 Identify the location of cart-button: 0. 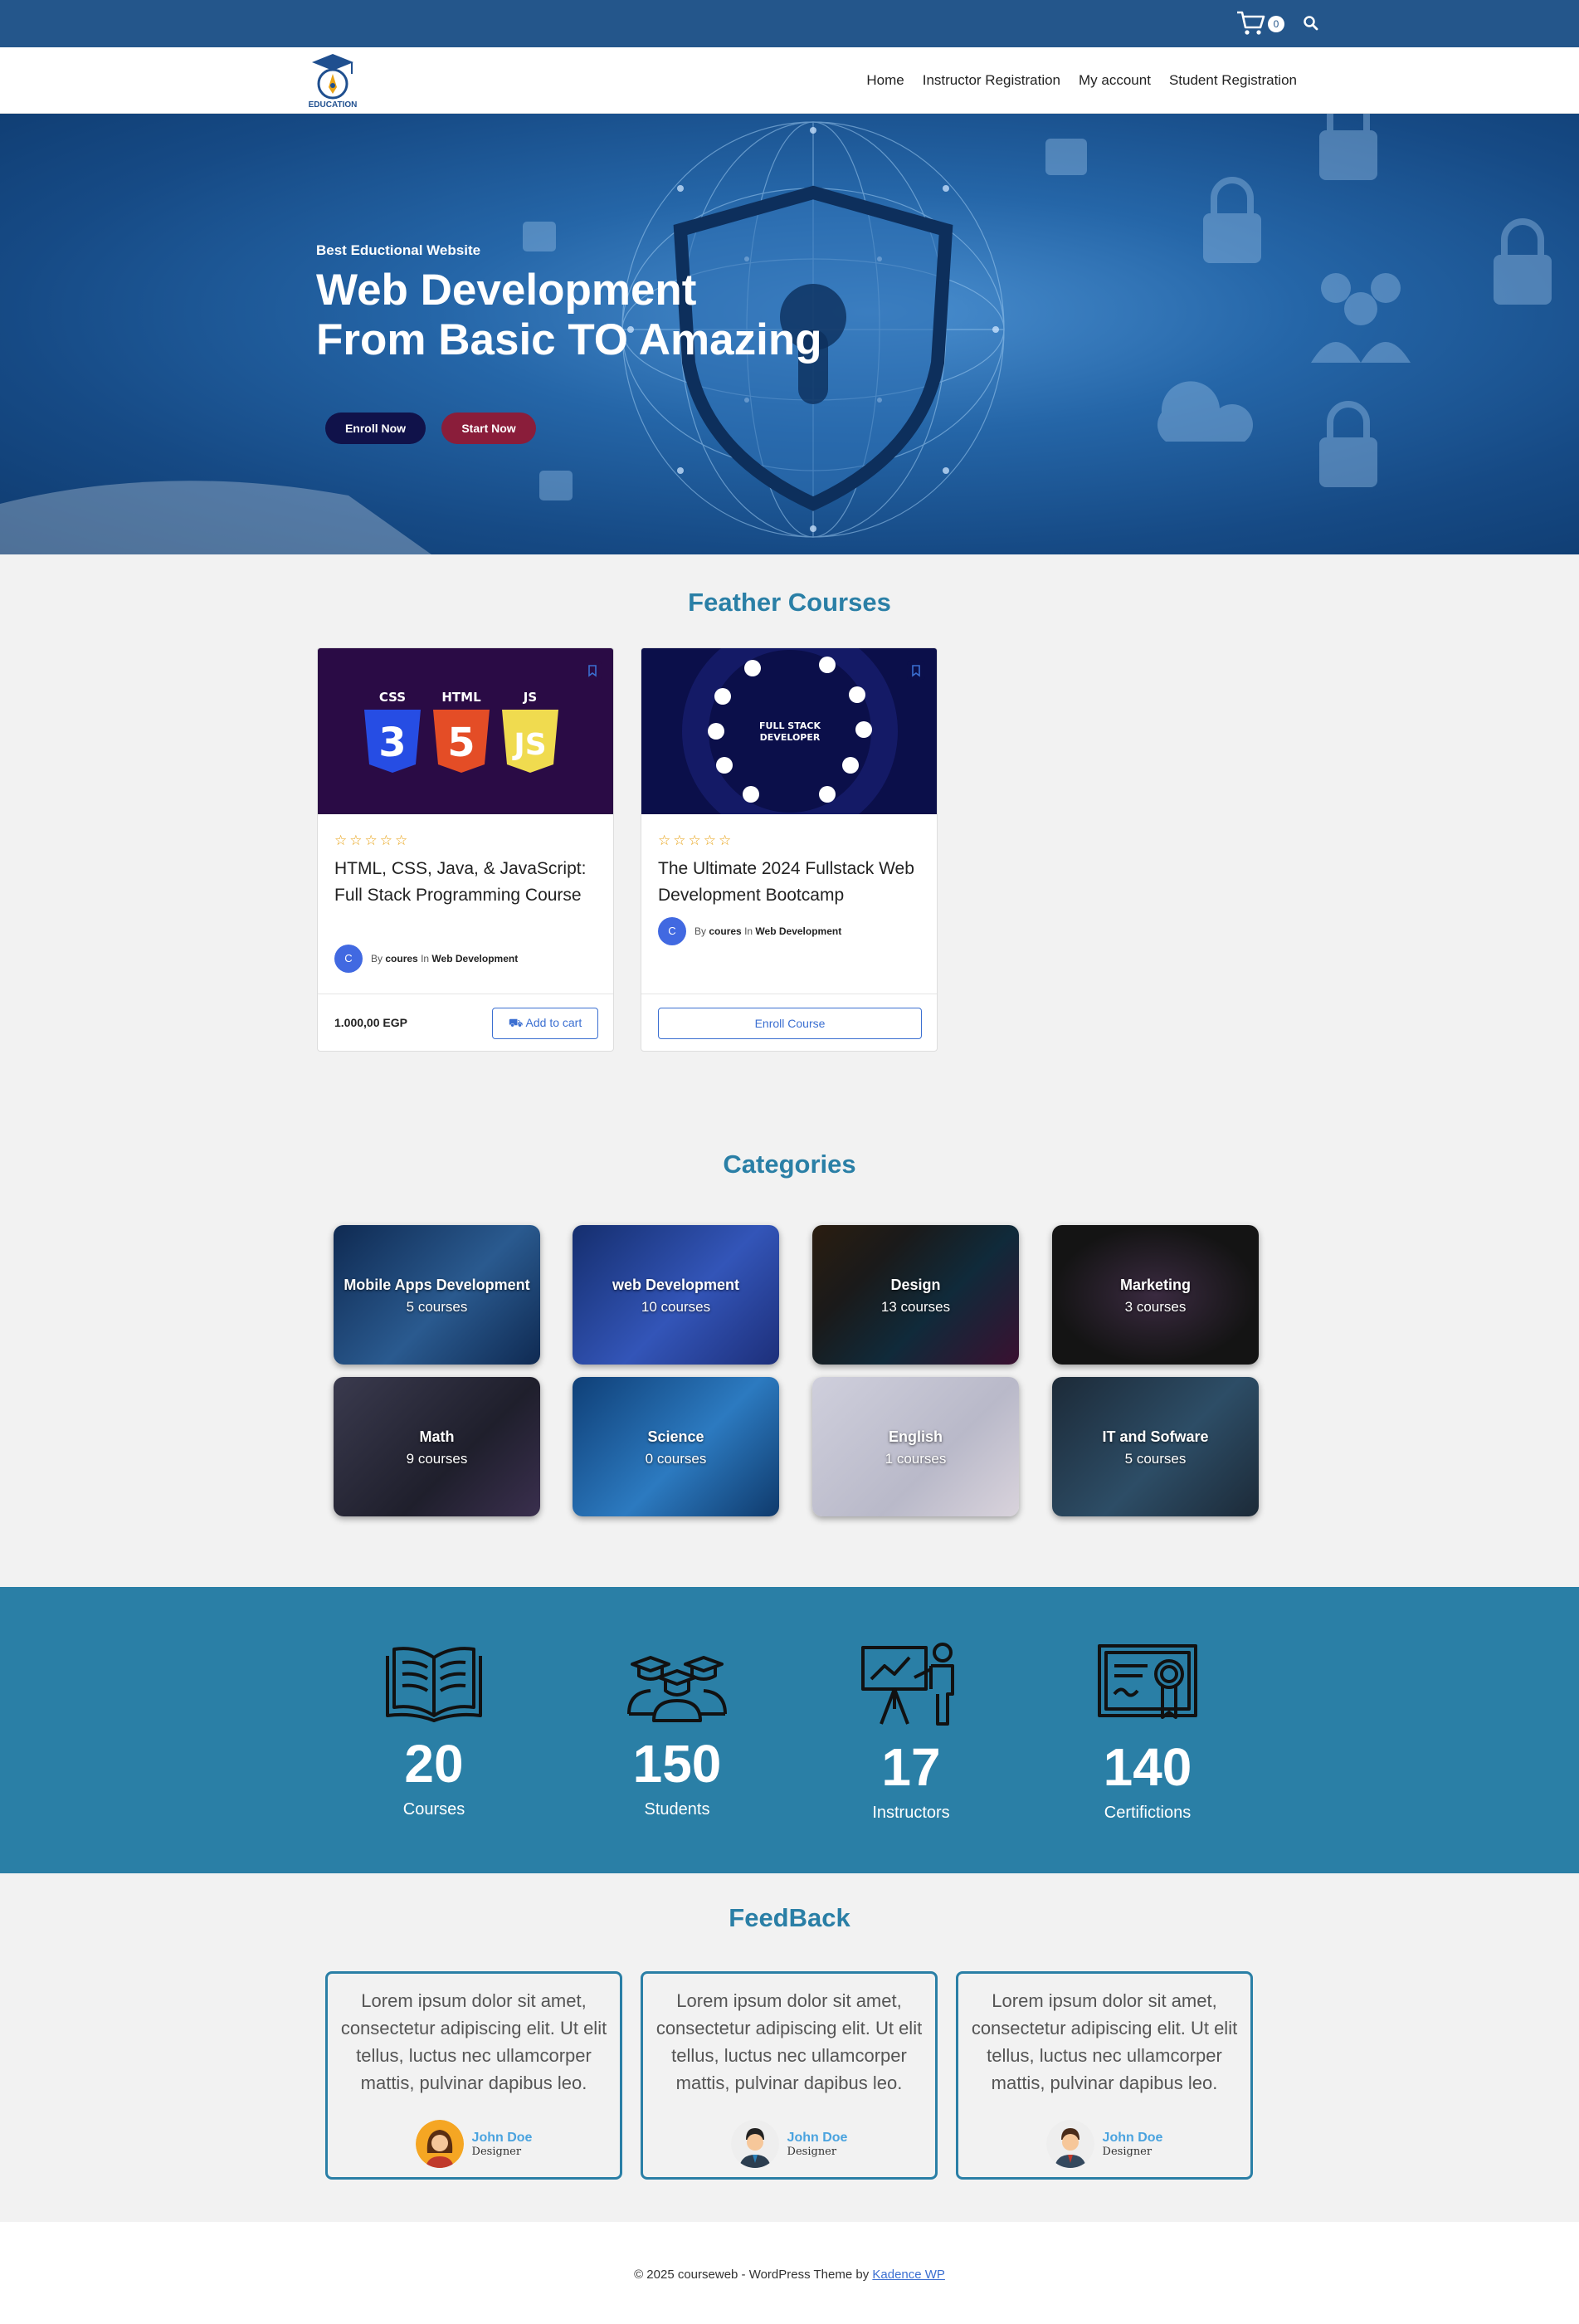
(1262, 24).